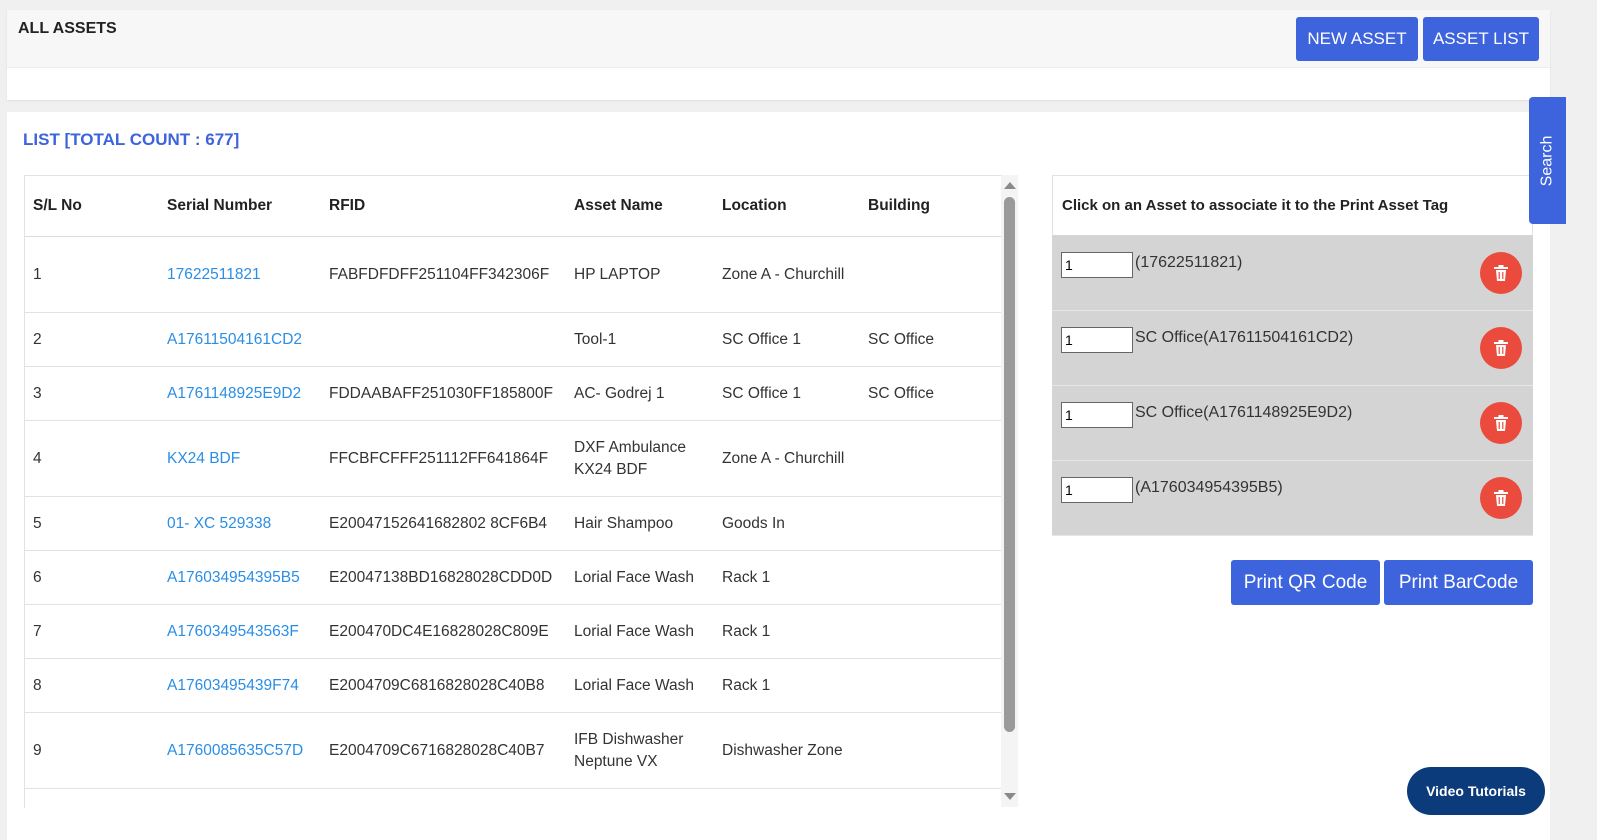 The image size is (1597, 840). What do you see at coordinates (640, 458) in the screenshot?
I see `cell-asset-name: DXF Ambulance KX24 BDF` at bounding box center [640, 458].